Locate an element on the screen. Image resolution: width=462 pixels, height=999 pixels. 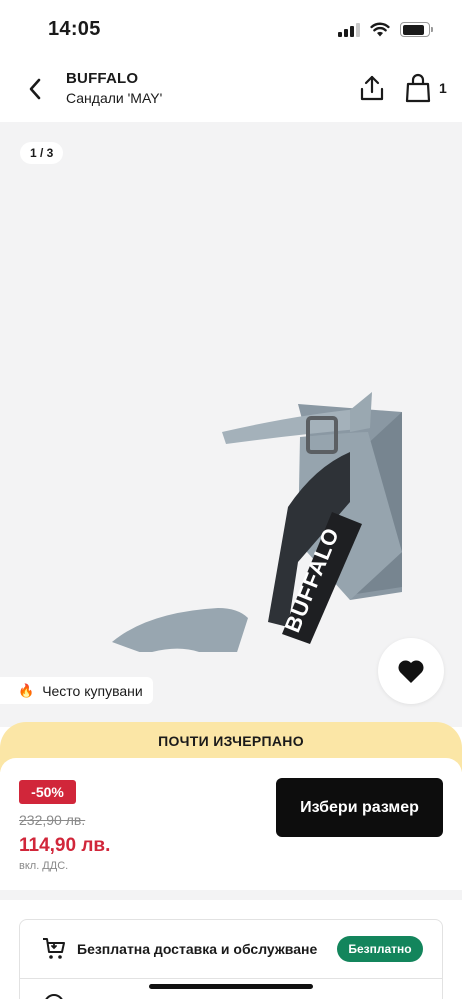
bag-count: 1 is located at coordinates (443, 88).